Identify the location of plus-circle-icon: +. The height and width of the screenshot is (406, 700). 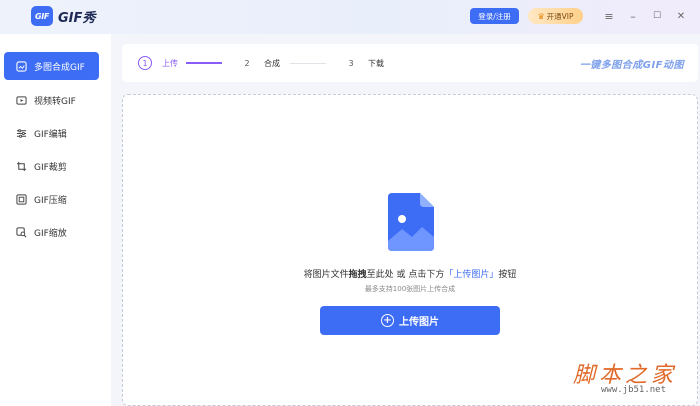
(387, 320).